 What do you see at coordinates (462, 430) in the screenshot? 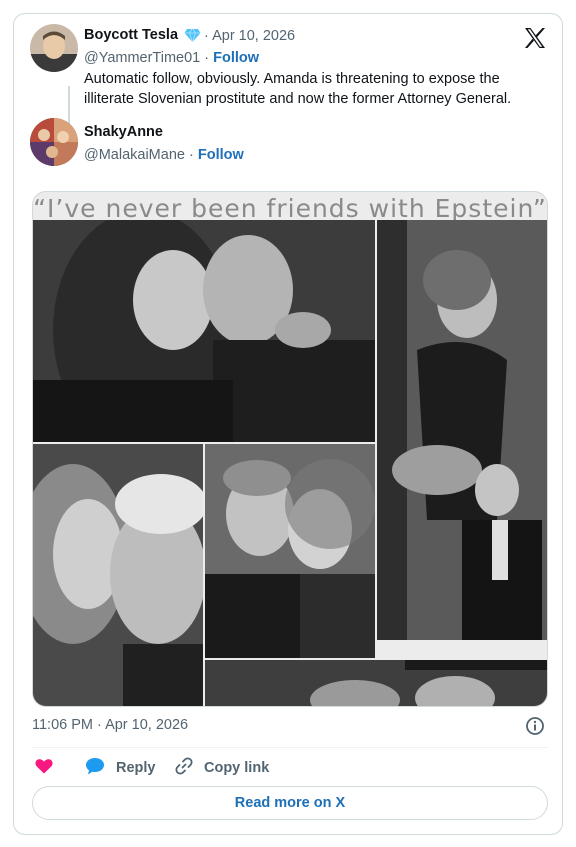
I see `collage-photo-pole` at bounding box center [462, 430].